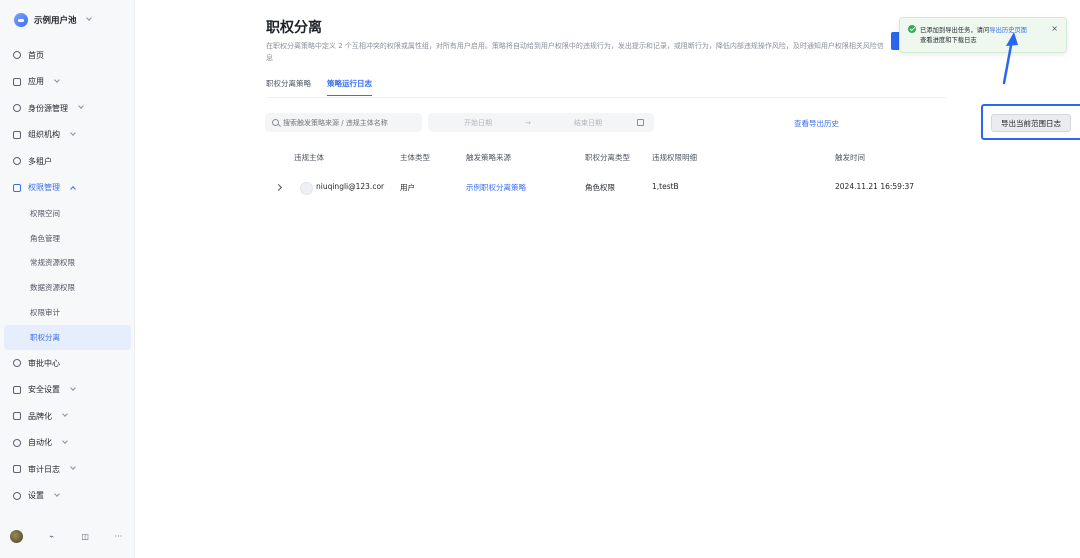 This screenshot has width=1080, height=558. Describe the element at coordinates (488, 157) in the screenshot. I see `column-header: 触发策略来源` at that location.